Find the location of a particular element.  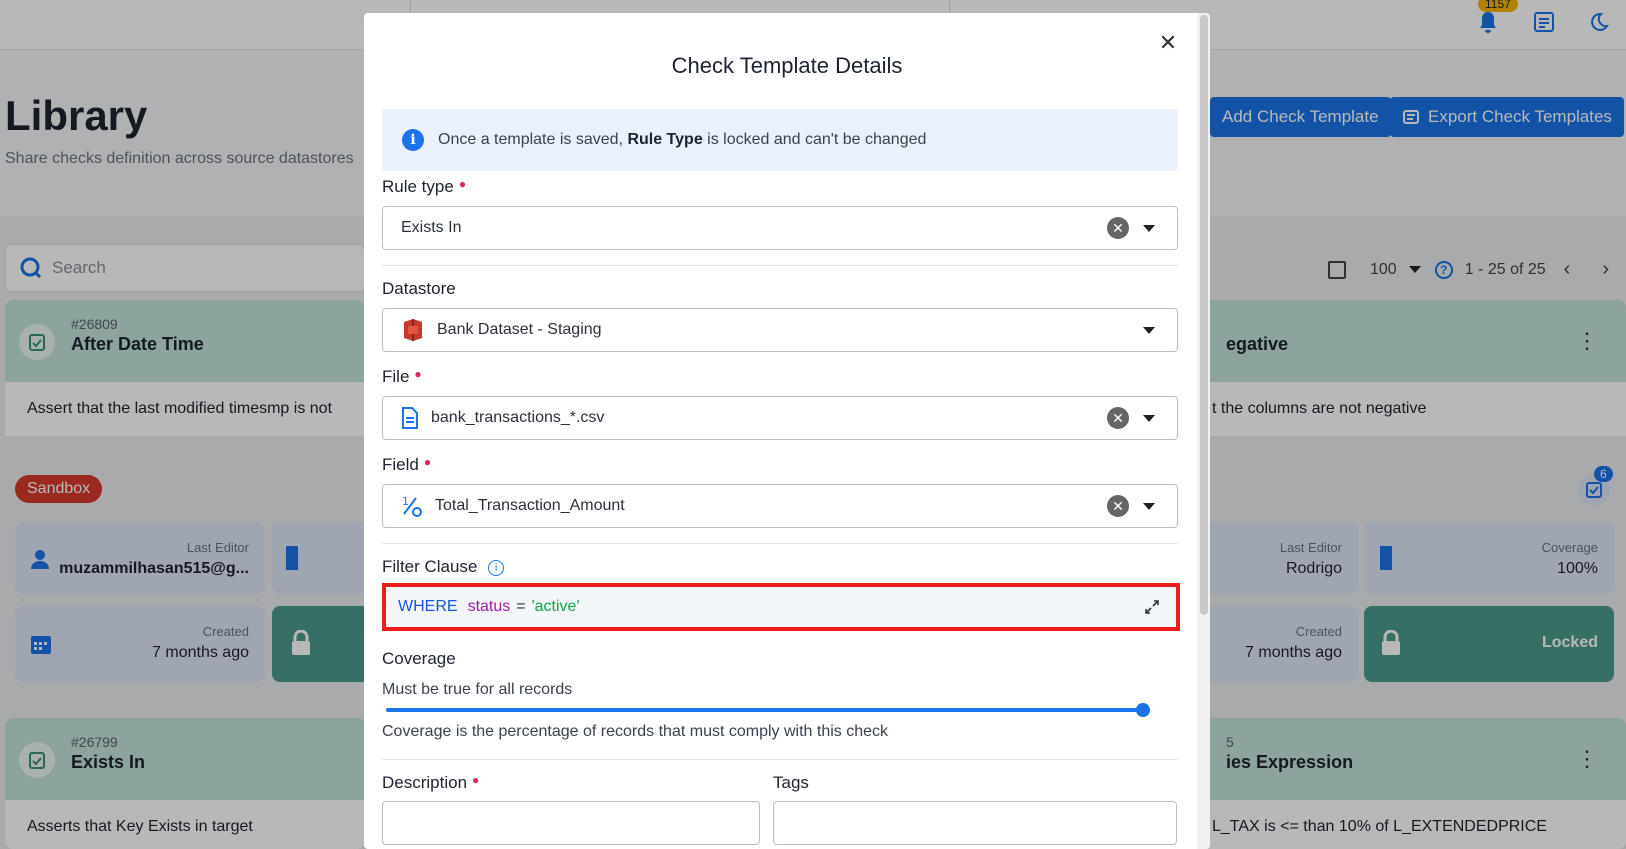

svg-text: 1 is located at coordinates (405, 501).